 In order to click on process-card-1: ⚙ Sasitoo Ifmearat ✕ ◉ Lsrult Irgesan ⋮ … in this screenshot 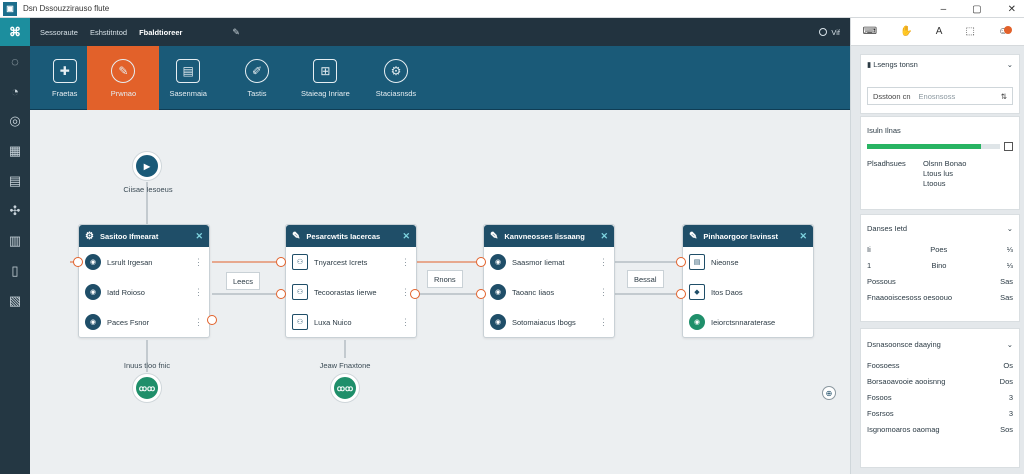, I will do `click(144, 281)`.